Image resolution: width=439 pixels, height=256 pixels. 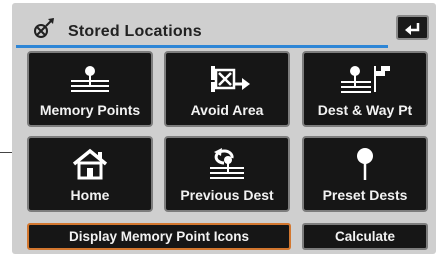 I want to click on avoid-area-button: Avoid Area, so click(x=227, y=89).